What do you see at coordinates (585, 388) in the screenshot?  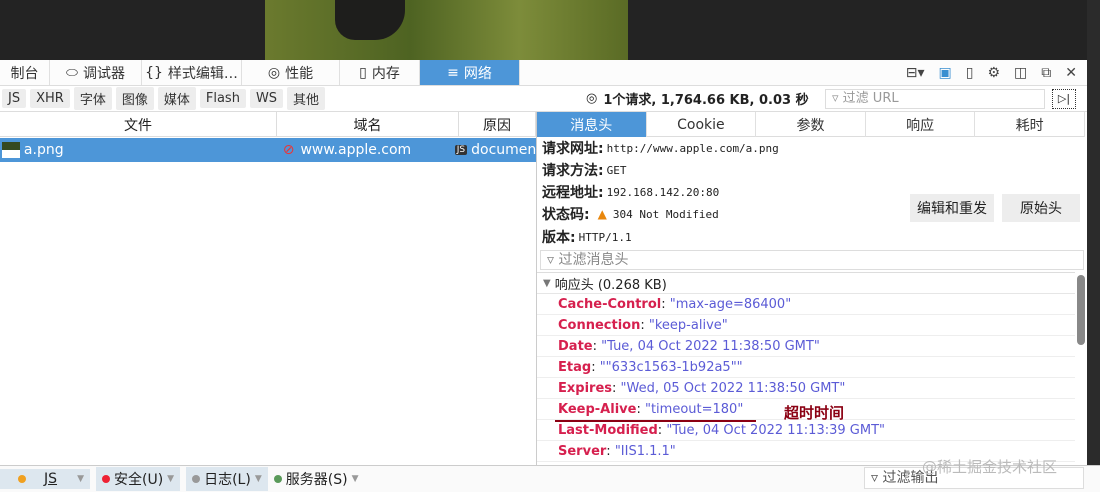 I see `header-name: Expires` at bounding box center [585, 388].